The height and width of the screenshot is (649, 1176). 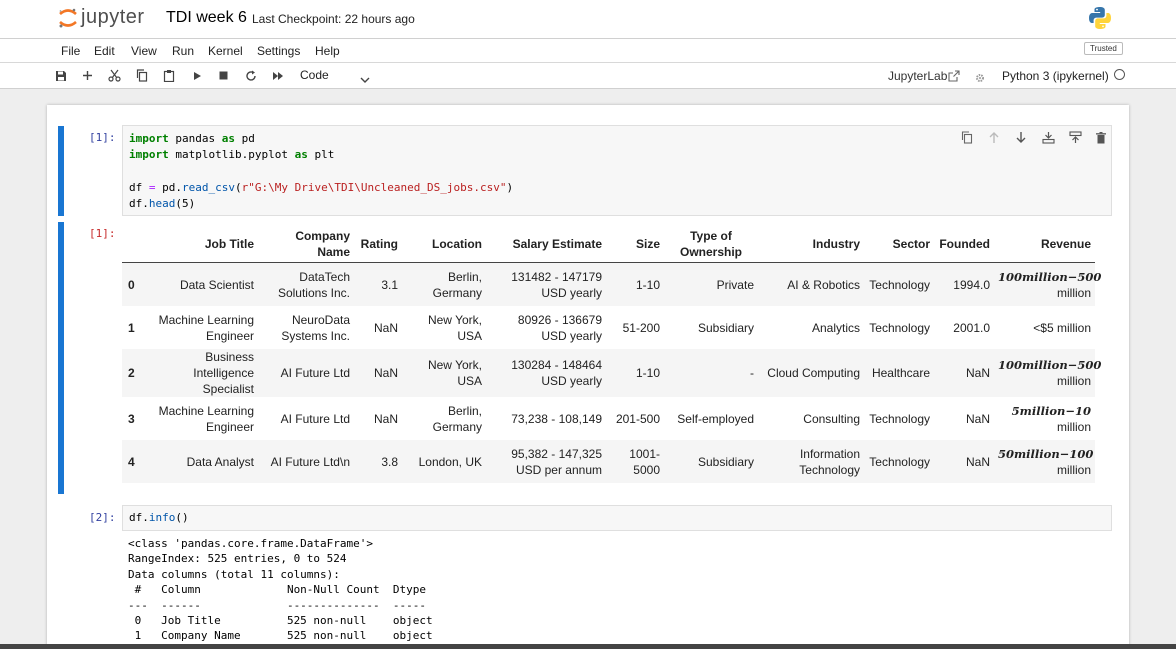 I want to click on notebook-title: TDI week 6, so click(x=206, y=18).